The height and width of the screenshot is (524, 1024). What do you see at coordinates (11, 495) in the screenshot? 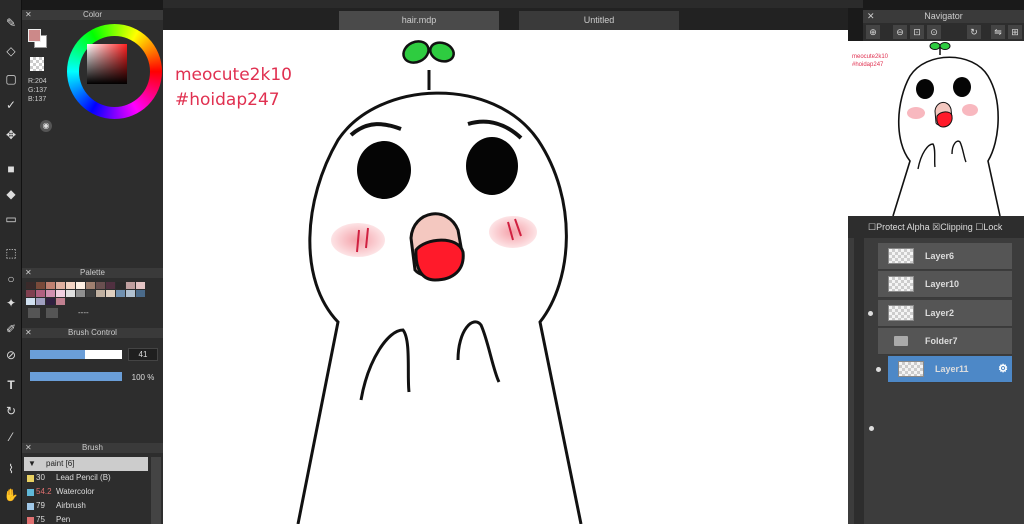
I see `hand-tool-icon: ✋` at bounding box center [11, 495].